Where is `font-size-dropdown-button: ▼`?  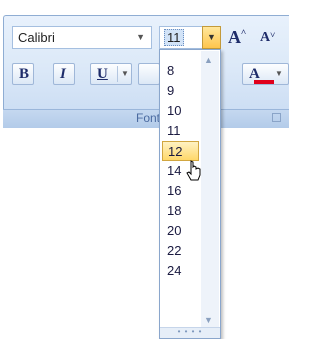 font-size-dropdown-button: ▼ is located at coordinates (211, 37).